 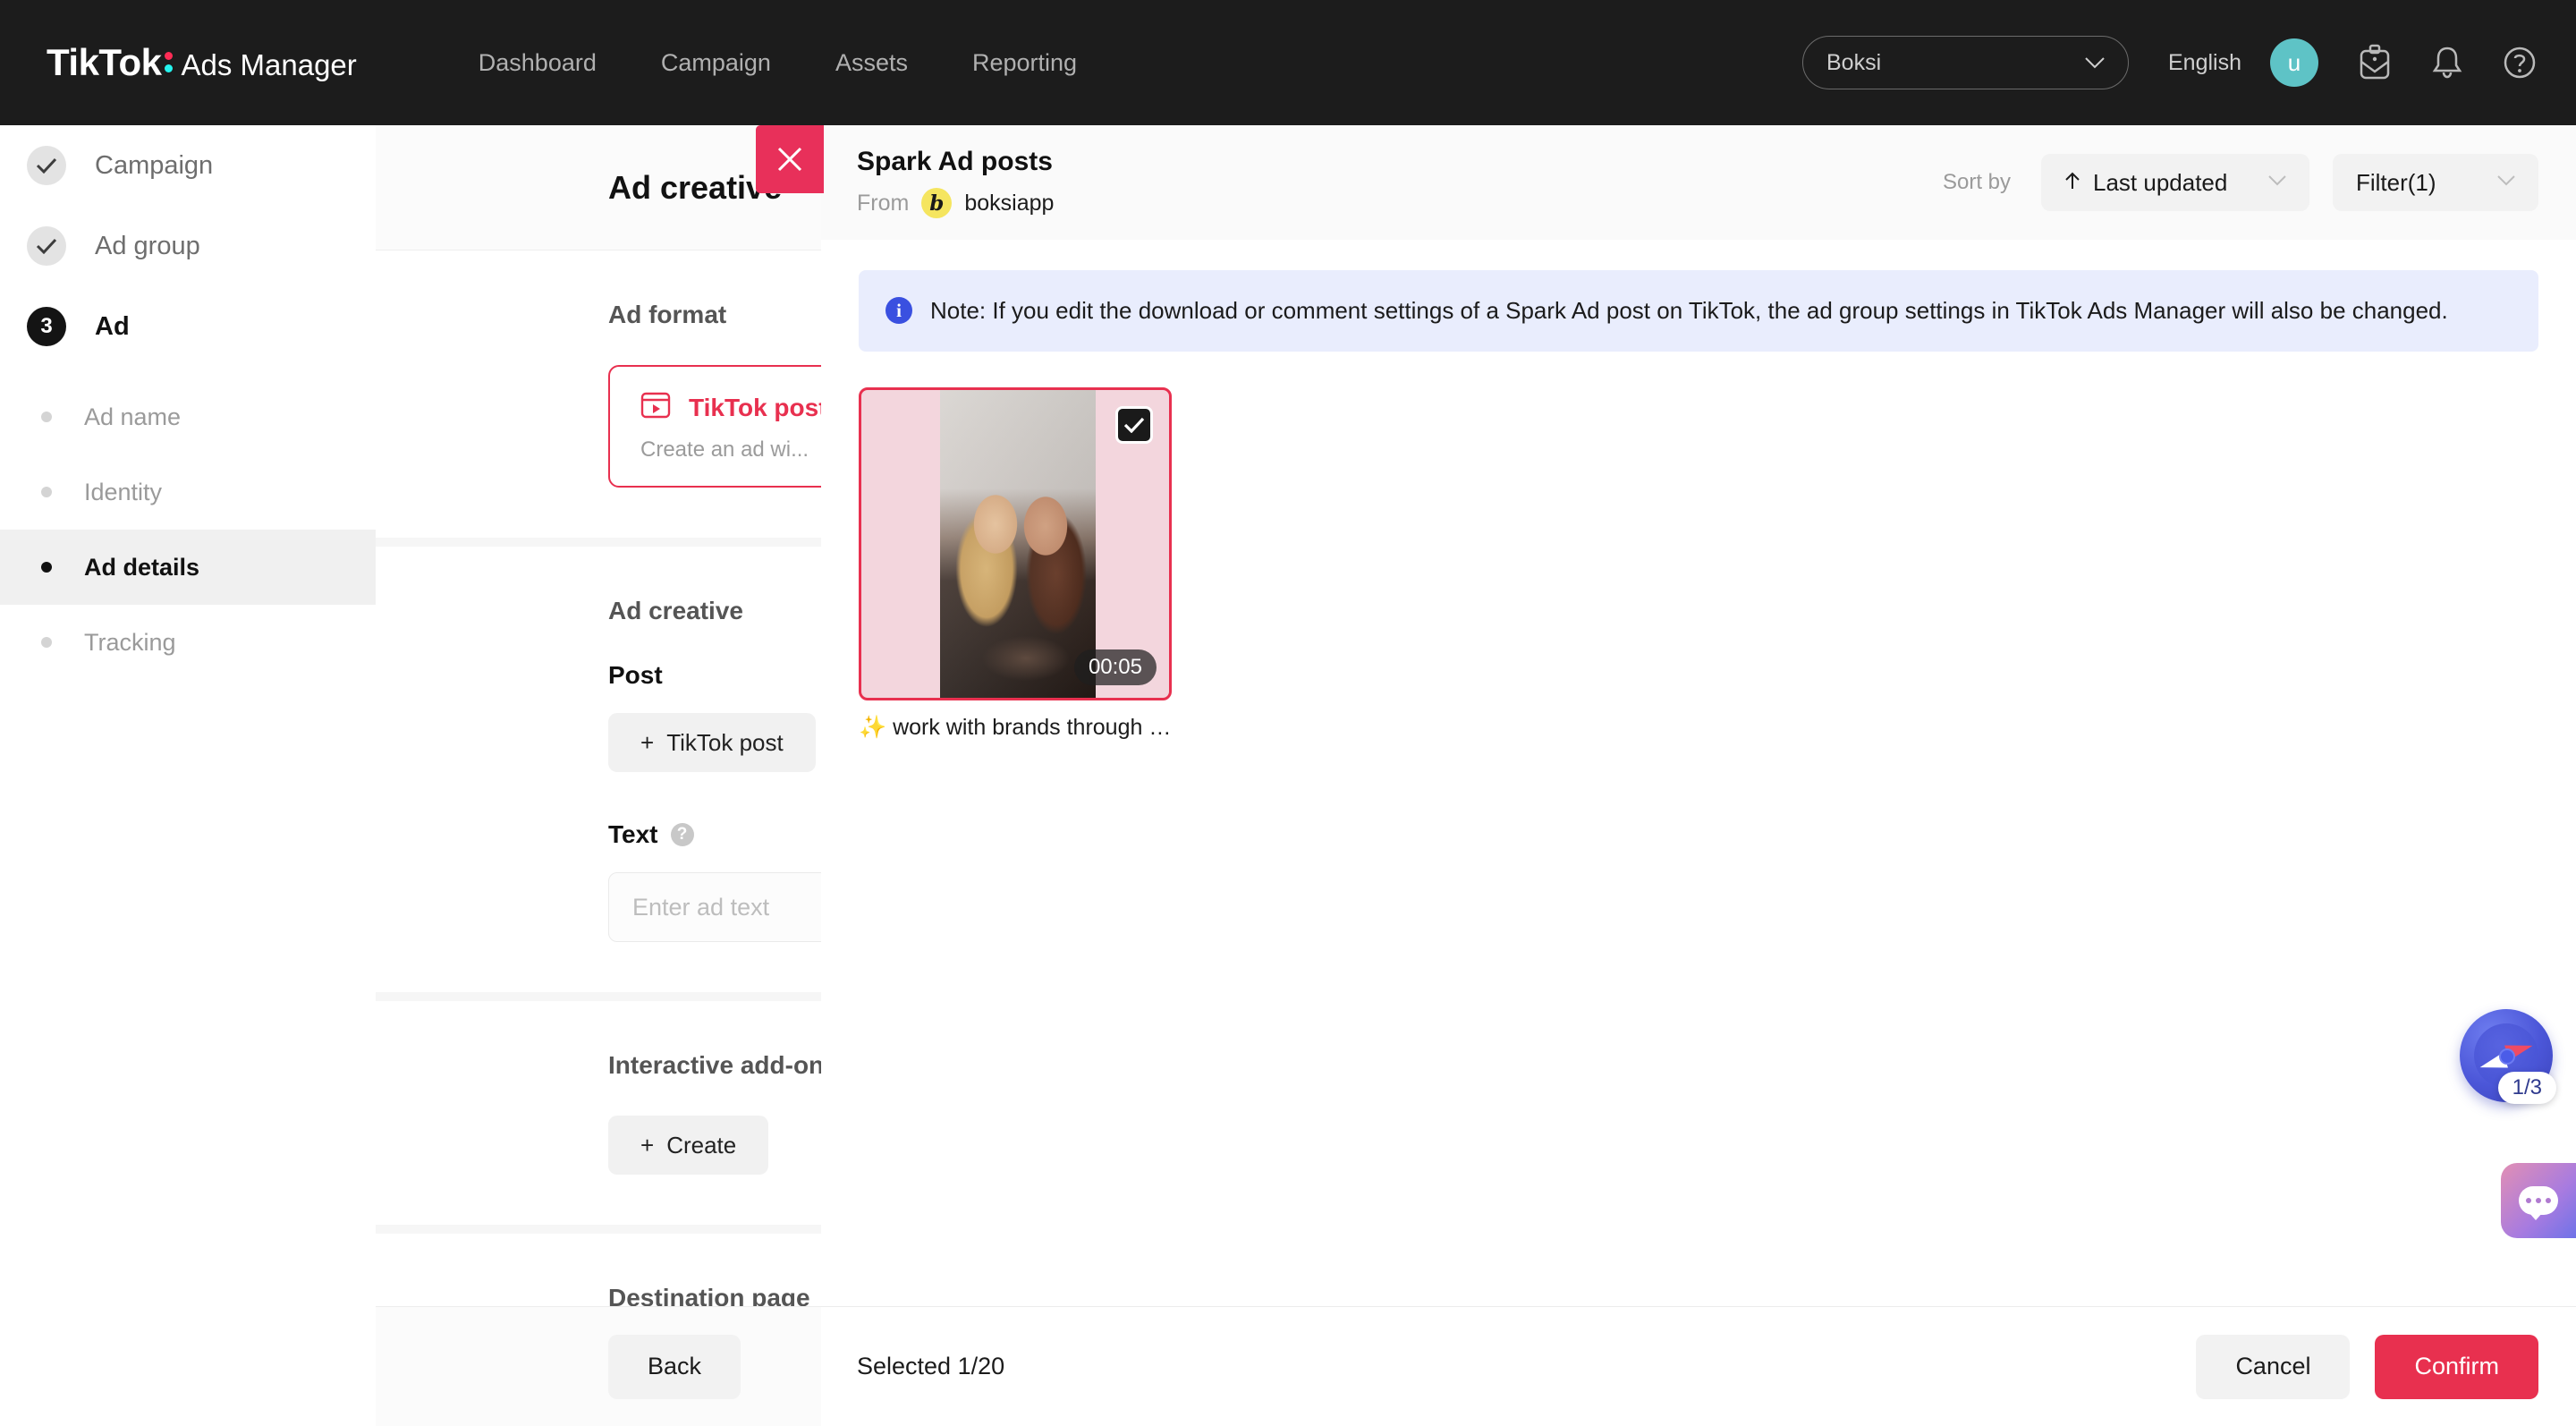 I want to click on inbox-icon, so click(x=2375, y=63).